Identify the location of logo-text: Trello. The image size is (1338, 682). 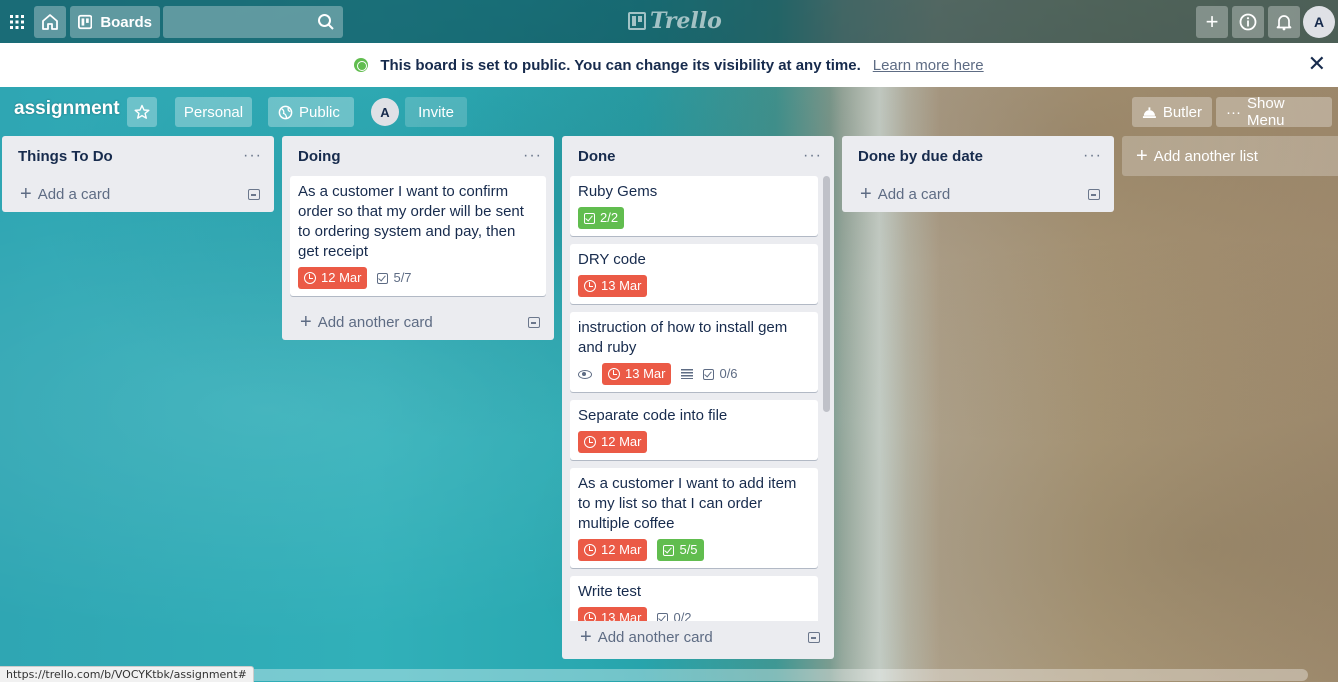
(686, 21).